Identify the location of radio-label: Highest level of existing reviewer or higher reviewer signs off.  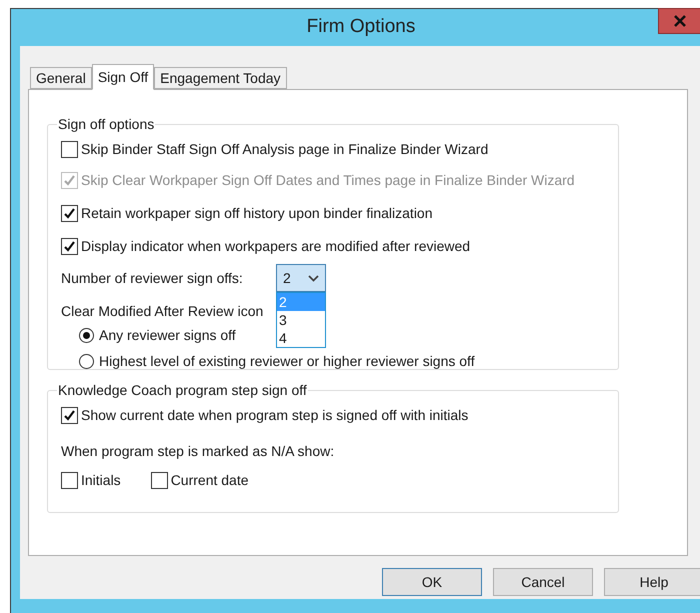
(287, 361).